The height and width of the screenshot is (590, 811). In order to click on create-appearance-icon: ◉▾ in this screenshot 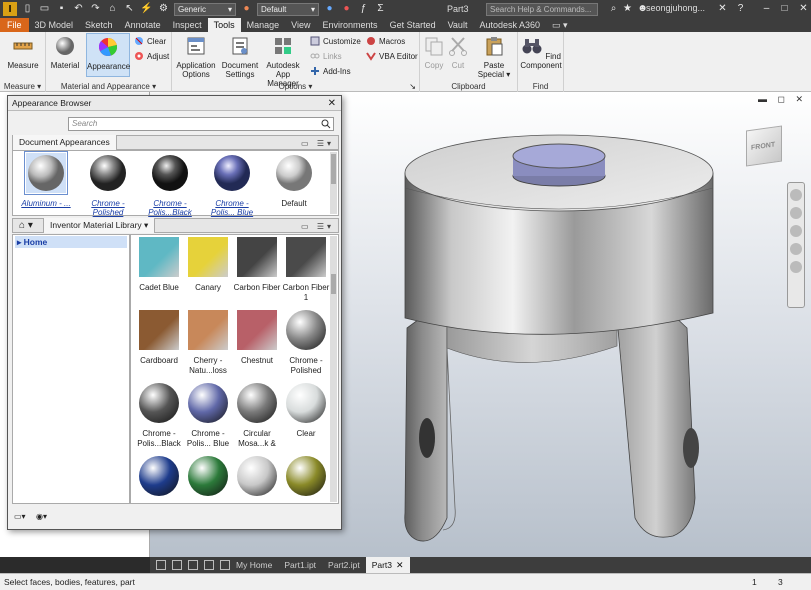, I will do `click(44, 518)`.